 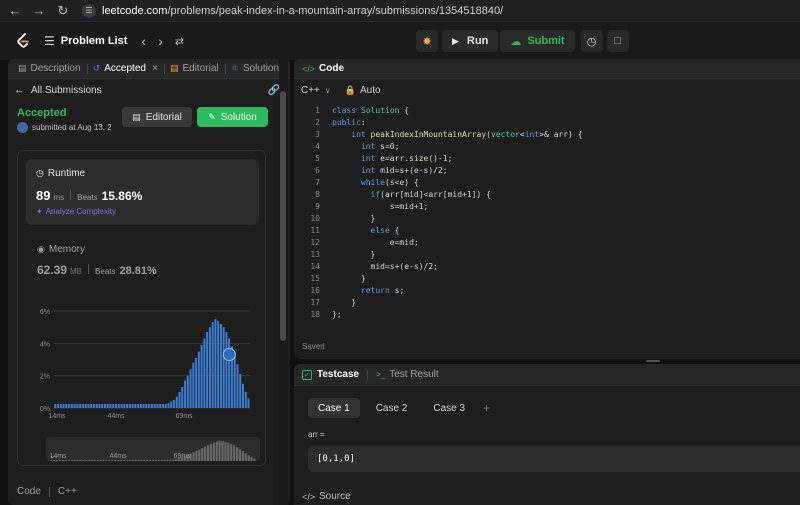 I want to click on code-line: 13 }, so click(x=547, y=255).